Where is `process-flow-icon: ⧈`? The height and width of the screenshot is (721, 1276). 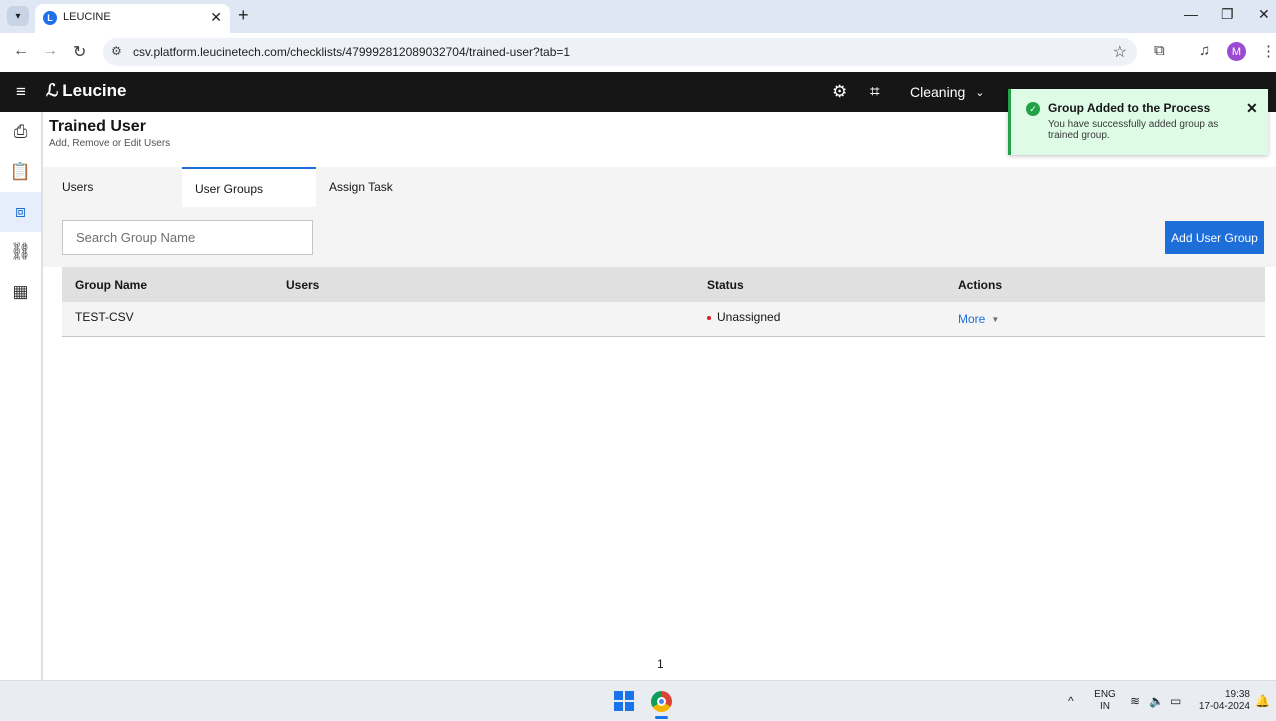 process-flow-icon: ⧈ is located at coordinates (20, 211).